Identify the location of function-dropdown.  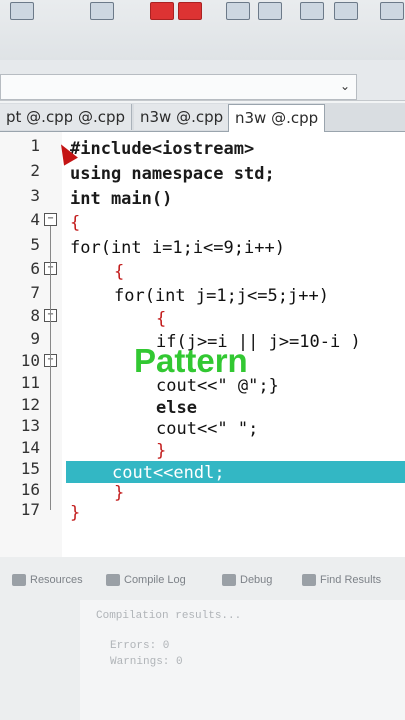
(178, 87).